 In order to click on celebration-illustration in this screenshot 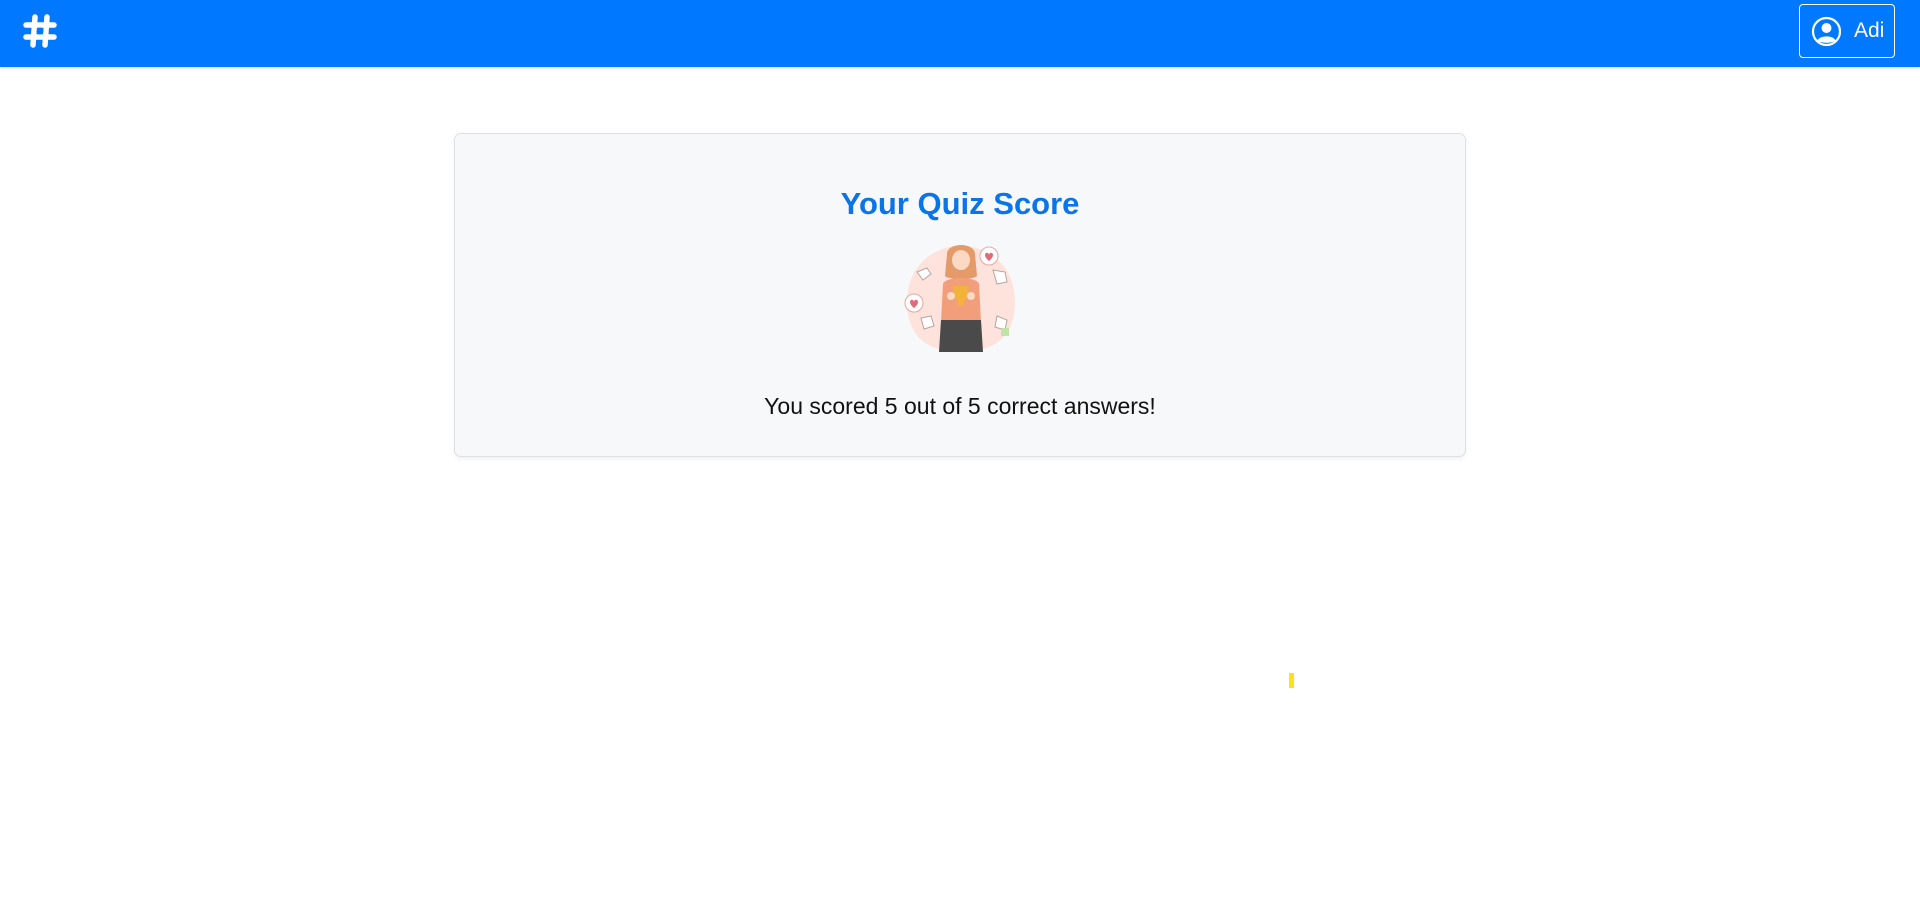, I will do `click(961, 298)`.